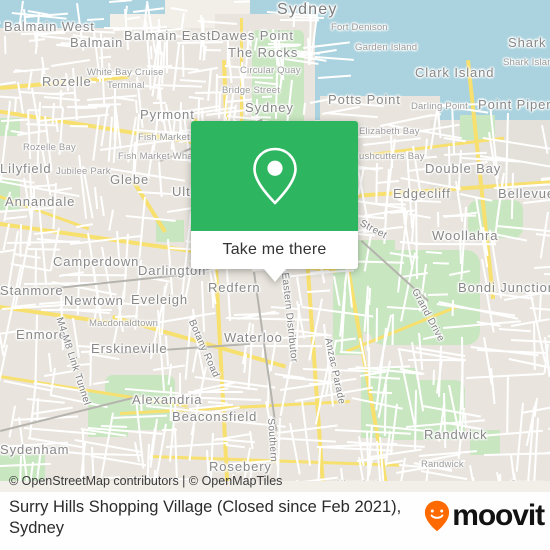 Image resolution: width=550 pixels, height=550 pixels. Describe the element at coordinates (253, 337) in the screenshot. I see `map-label: Waterloo` at that location.